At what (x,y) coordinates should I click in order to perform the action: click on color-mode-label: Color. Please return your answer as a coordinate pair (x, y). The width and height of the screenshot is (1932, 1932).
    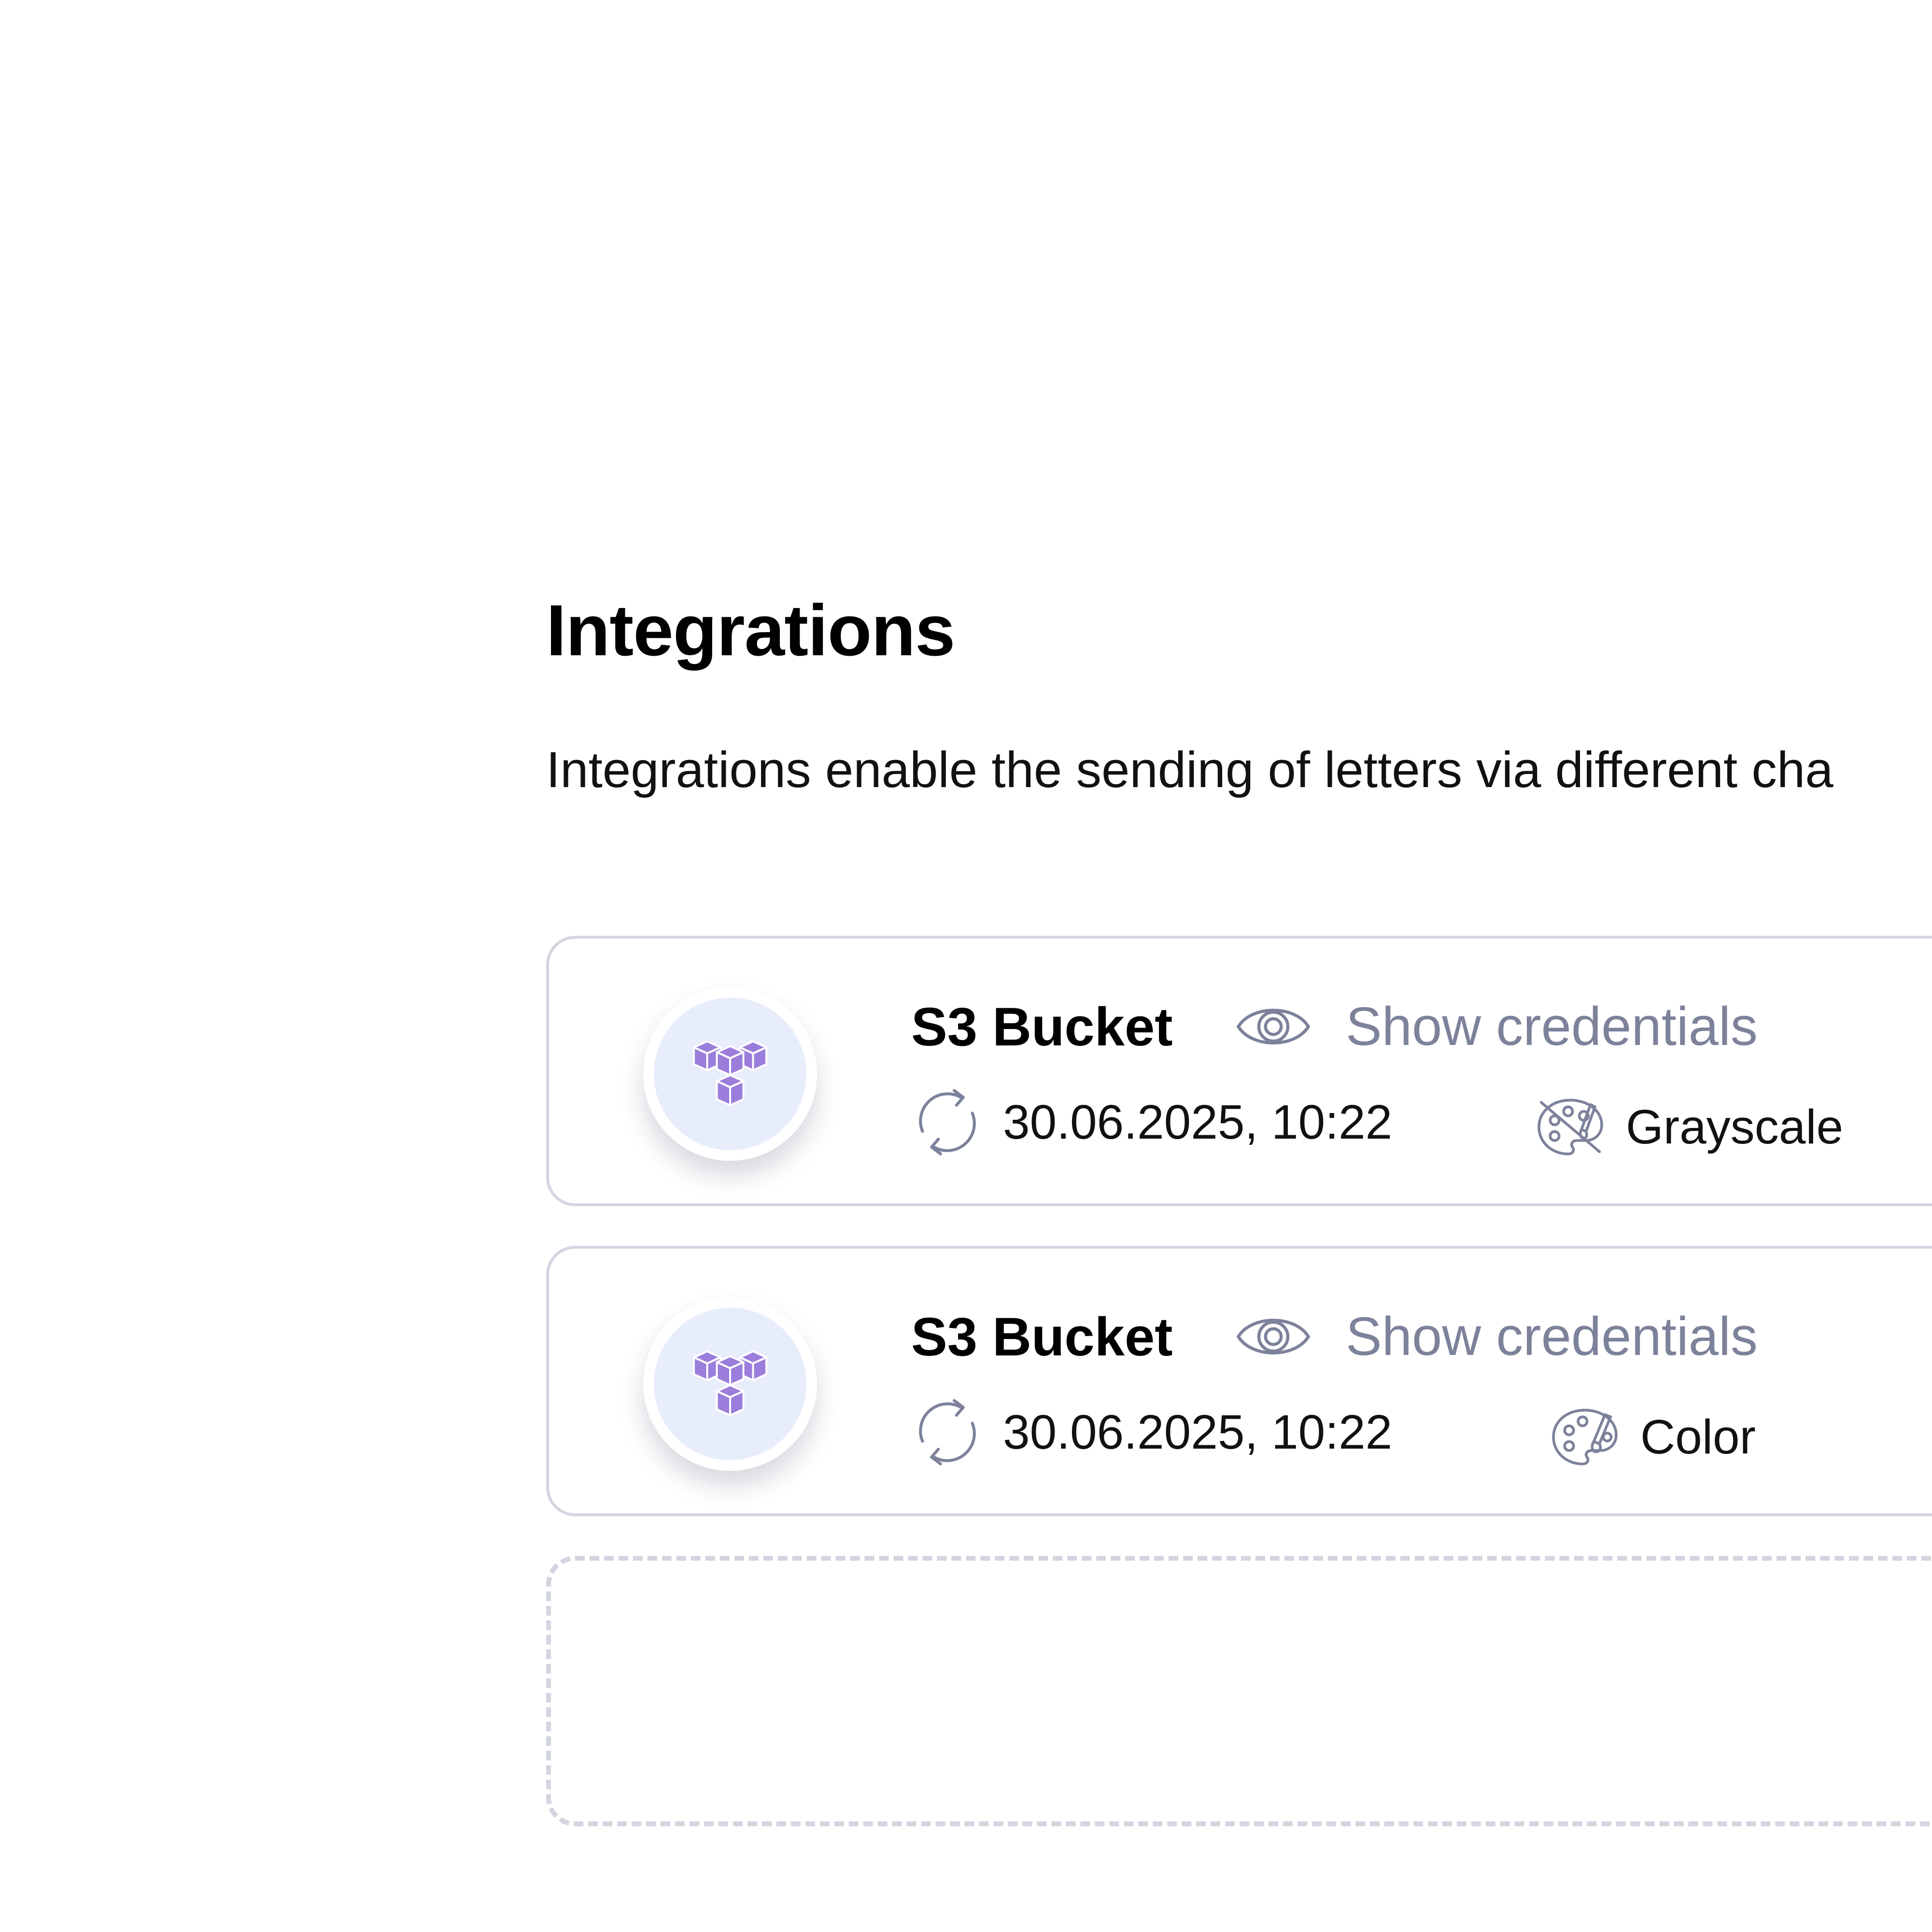
    Looking at the image, I should click on (1698, 1437).